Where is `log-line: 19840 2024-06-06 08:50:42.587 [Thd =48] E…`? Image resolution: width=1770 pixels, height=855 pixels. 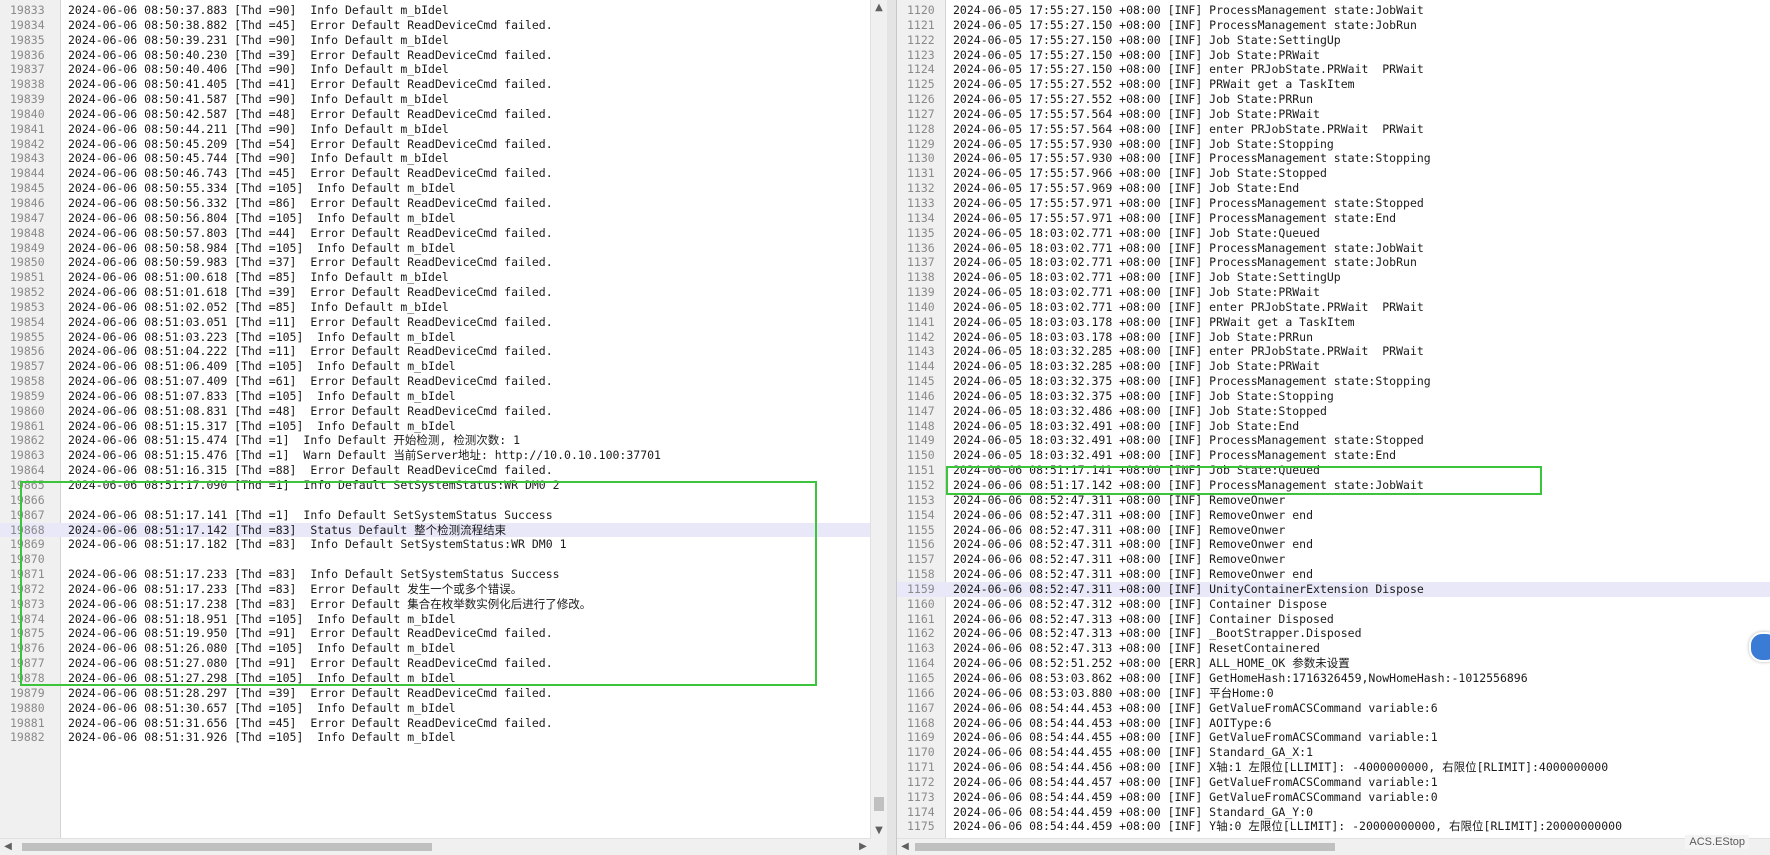
log-line: 19840 2024-06-06 08:50:42.587 [Thd =48] E… is located at coordinates (443, 114).